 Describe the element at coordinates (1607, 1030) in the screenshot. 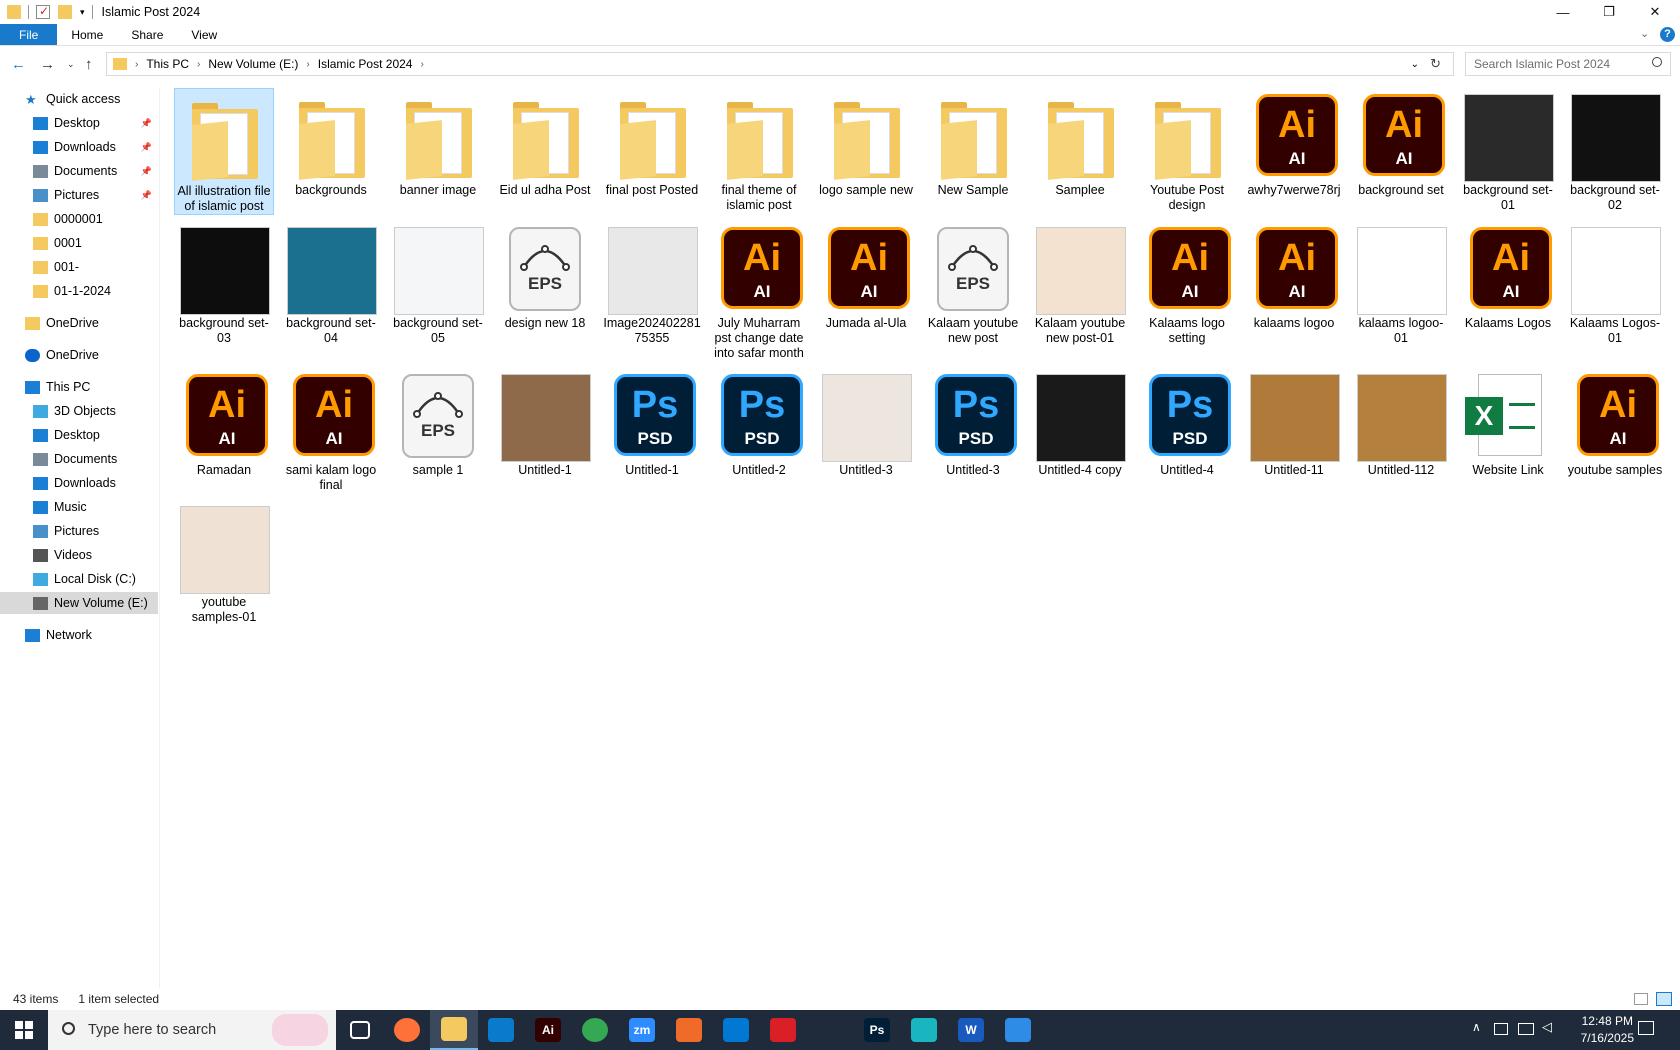

I see `clock: 12:48 PM 7/16/2025` at that location.